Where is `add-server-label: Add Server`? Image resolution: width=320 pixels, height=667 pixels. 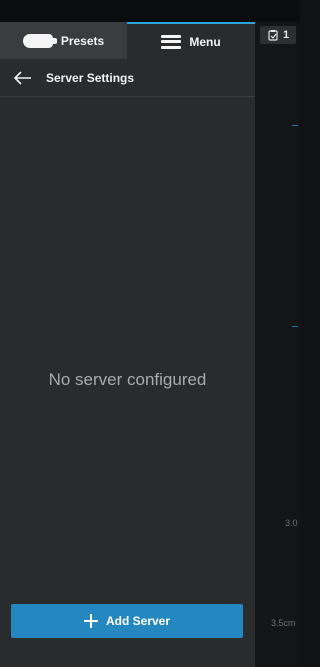
add-server-label: Add Server is located at coordinates (138, 621).